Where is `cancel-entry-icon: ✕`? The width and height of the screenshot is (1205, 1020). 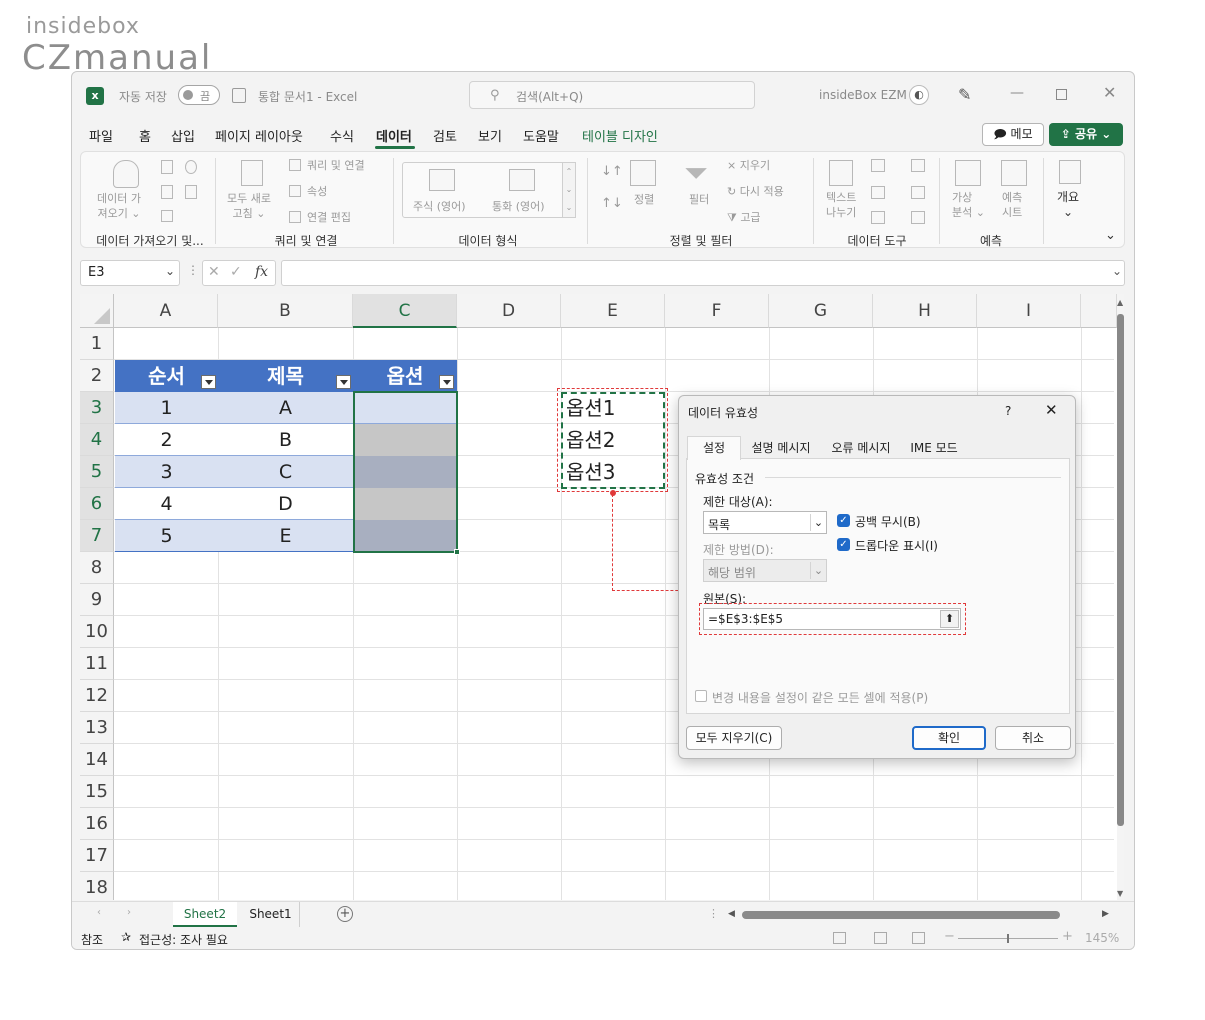 cancel-entry-icon: ✕ is located at coordinates (214, 272).